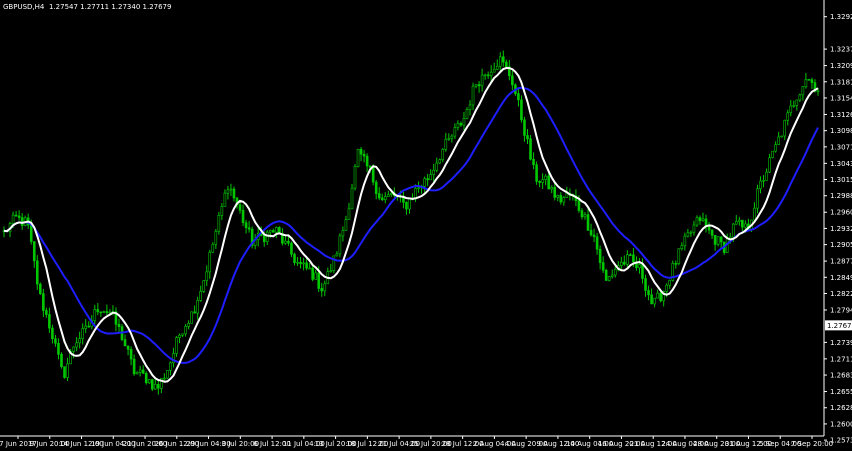  Describe the element at coordinates (841, 310) in the screenshot. I see `price-tick-label: 1.27940` at that location.